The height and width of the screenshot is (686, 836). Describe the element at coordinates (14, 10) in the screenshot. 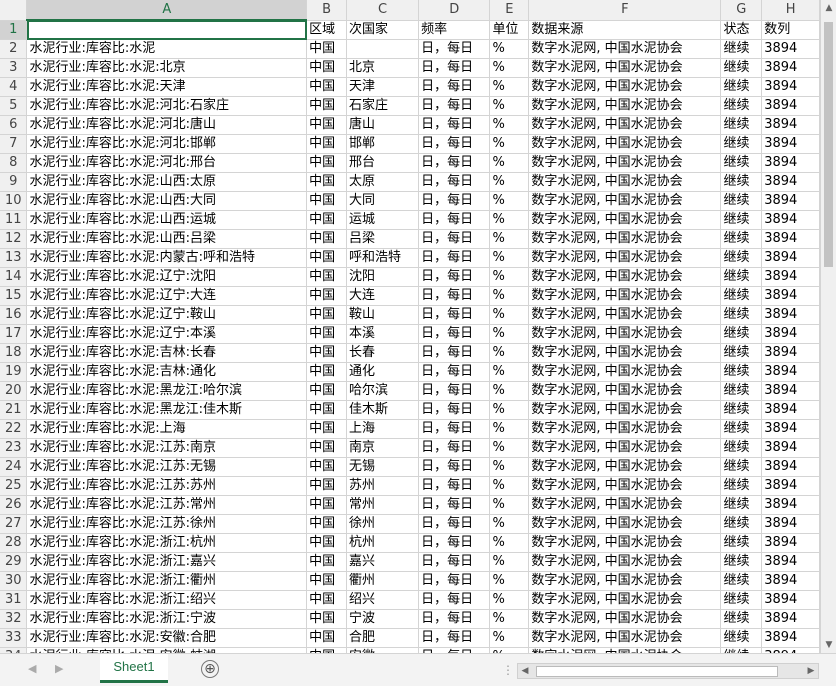

I see `select-all-corner` at that location.